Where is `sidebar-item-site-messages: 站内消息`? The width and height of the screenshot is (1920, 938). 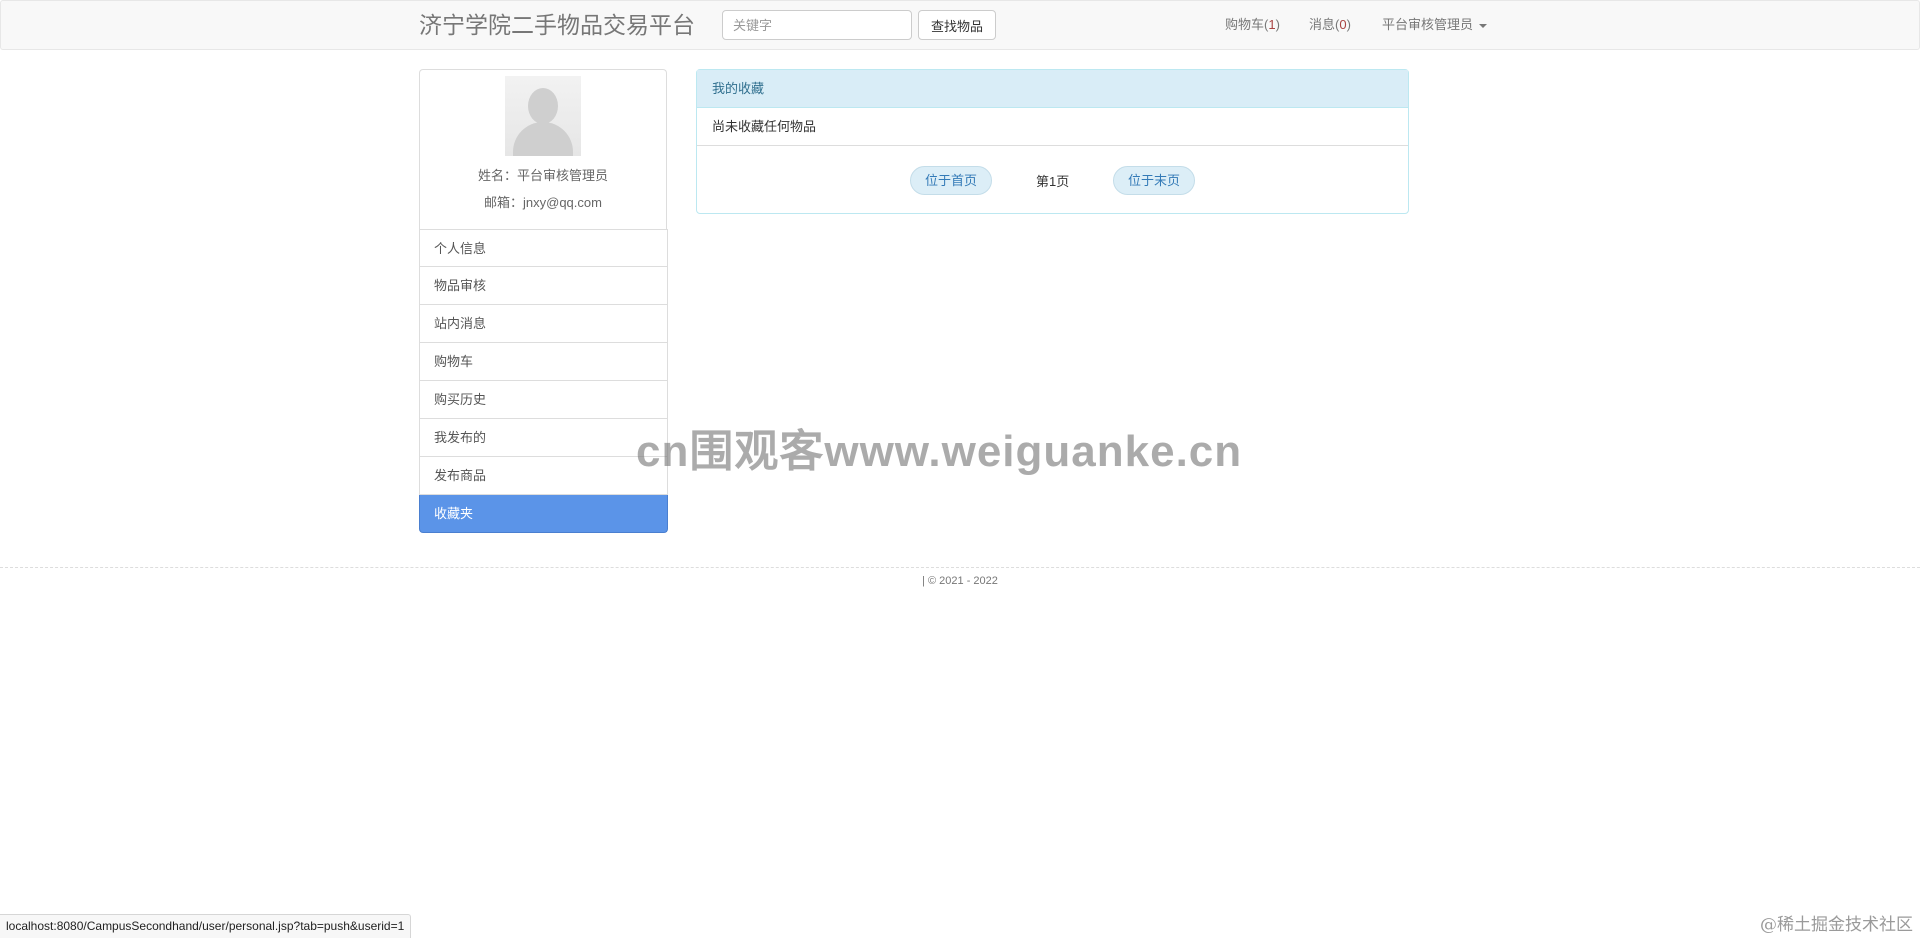
sidebar-item-site-messages: 站内消息 is located at coordinates (543, 324).